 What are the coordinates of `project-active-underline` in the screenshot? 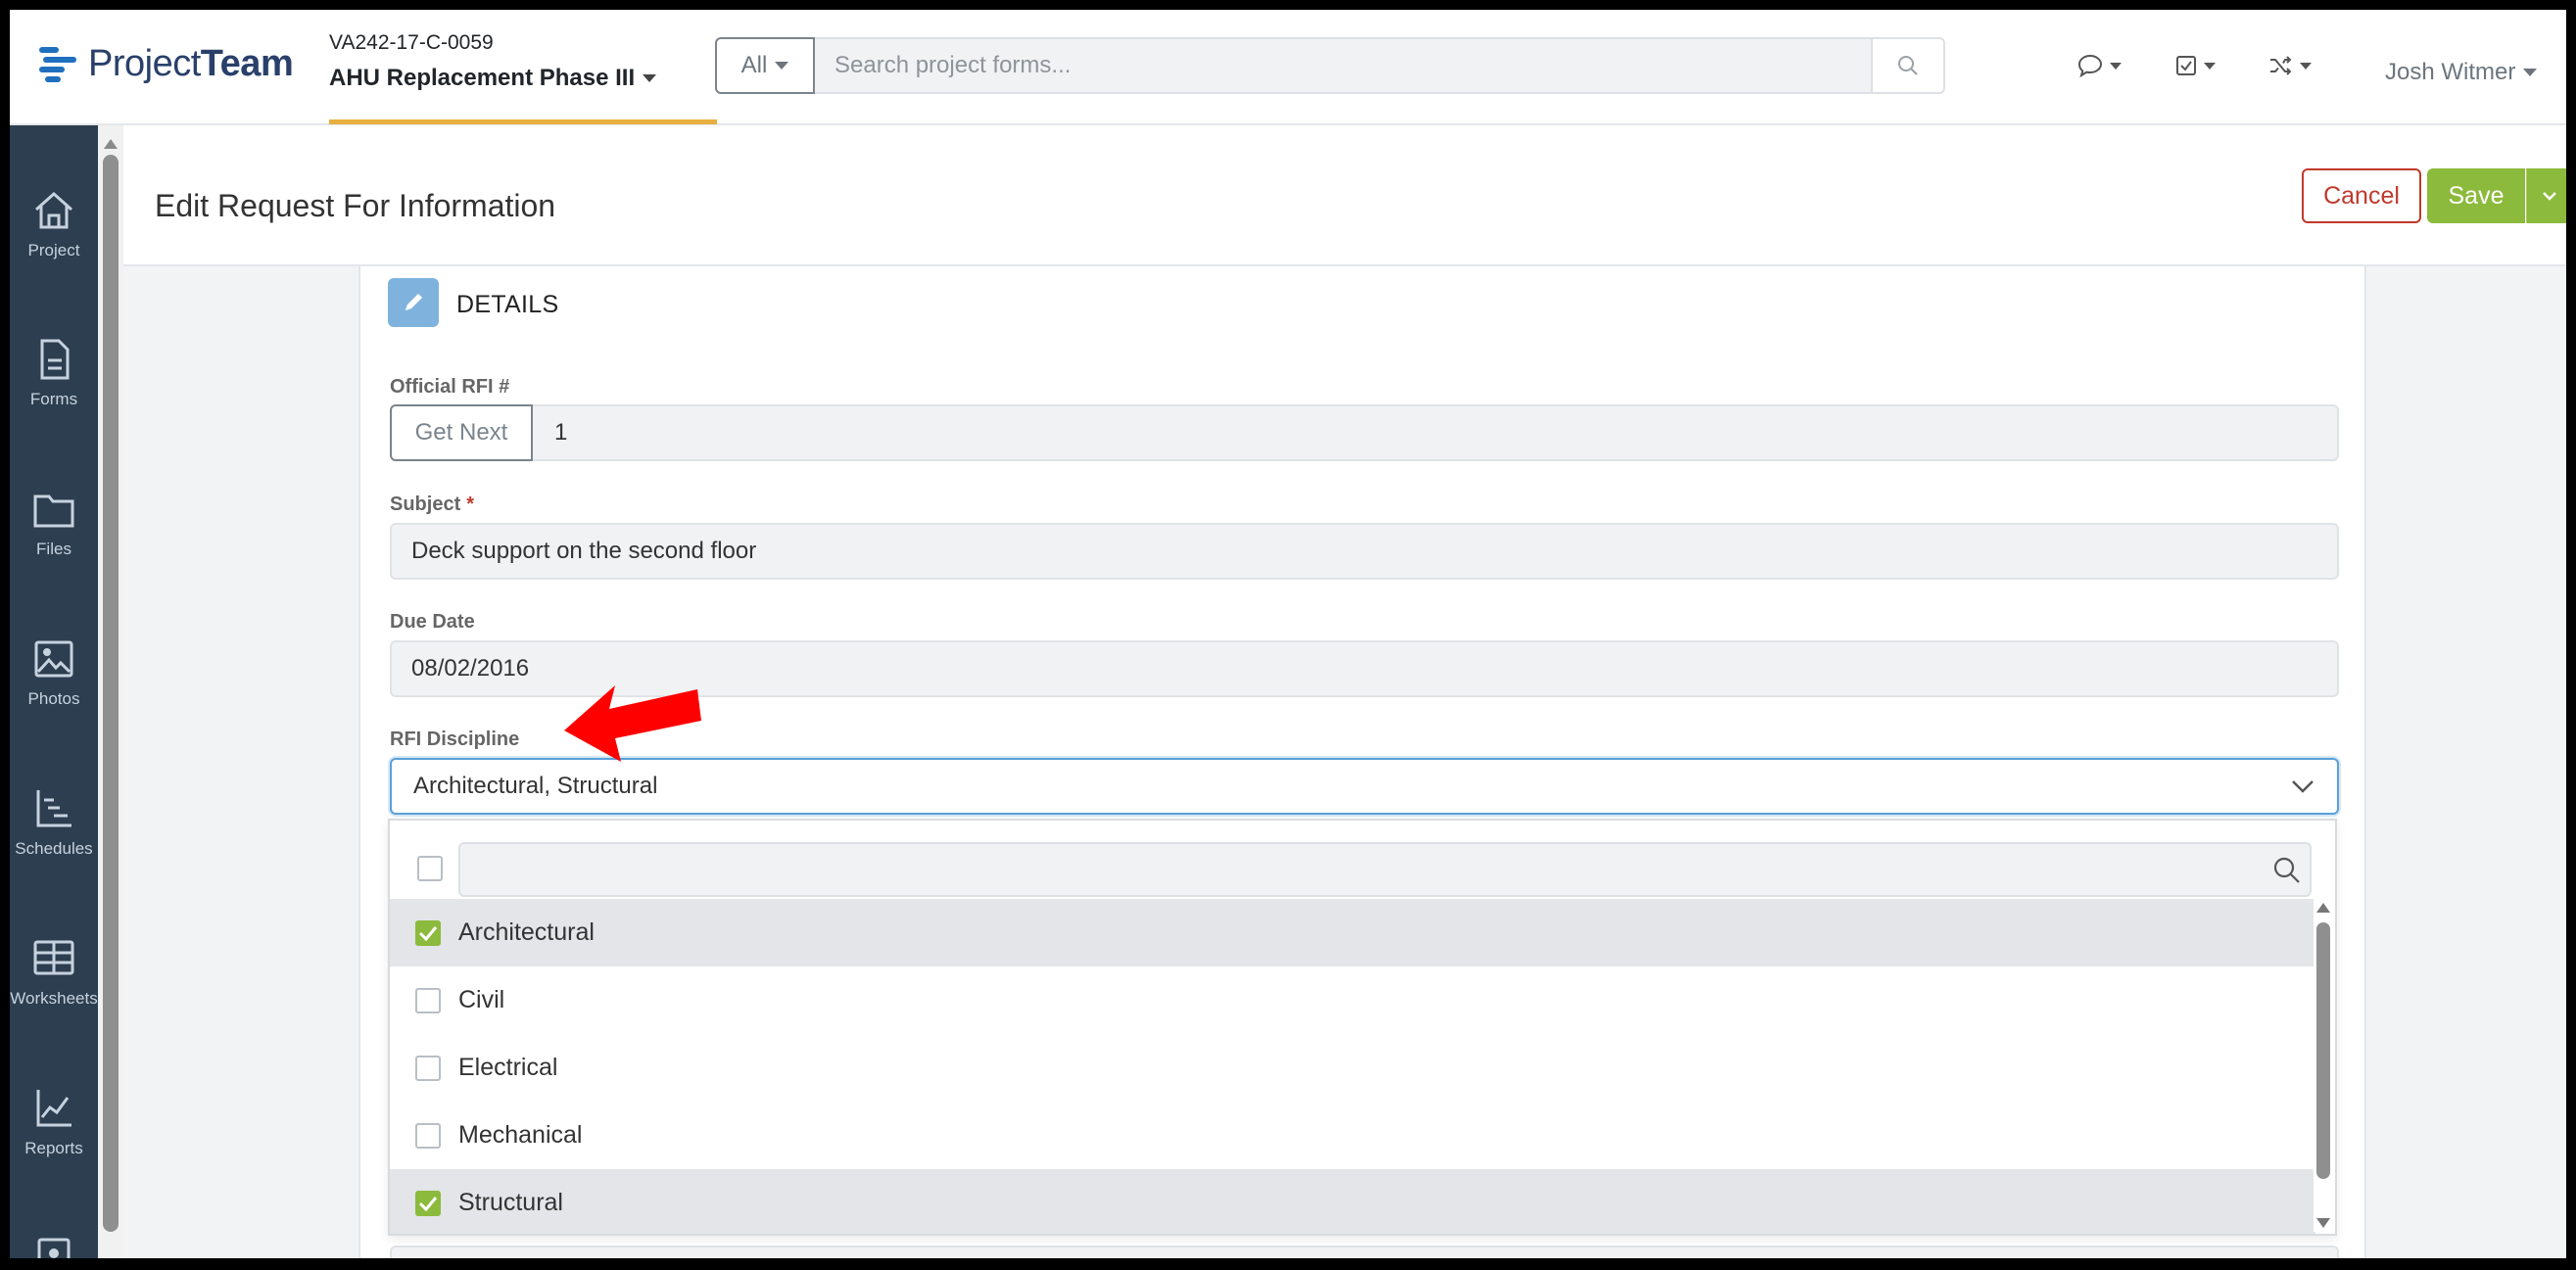 It's located at (523, 122).